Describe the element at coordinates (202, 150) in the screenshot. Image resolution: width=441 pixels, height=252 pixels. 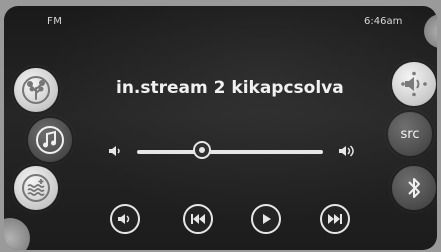
I see `volume-slider-thumb` at that location.